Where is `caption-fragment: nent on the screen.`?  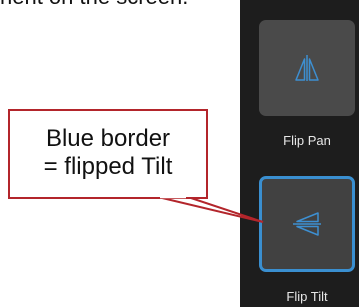 caption-fragment: nent on the screen. is located at coordinates (125, 5).